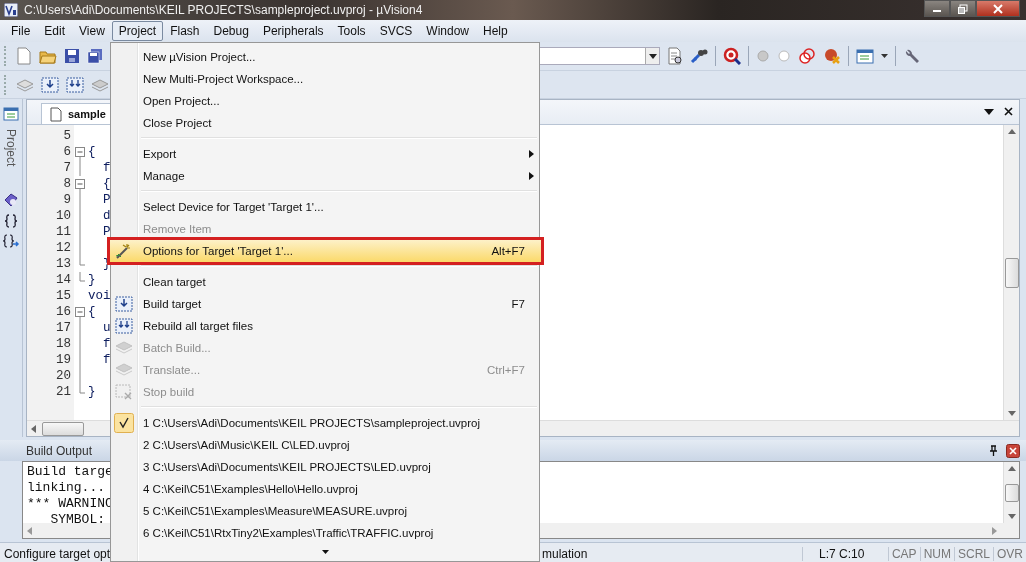  I want to click on line-number: 20, so click(63, 376).